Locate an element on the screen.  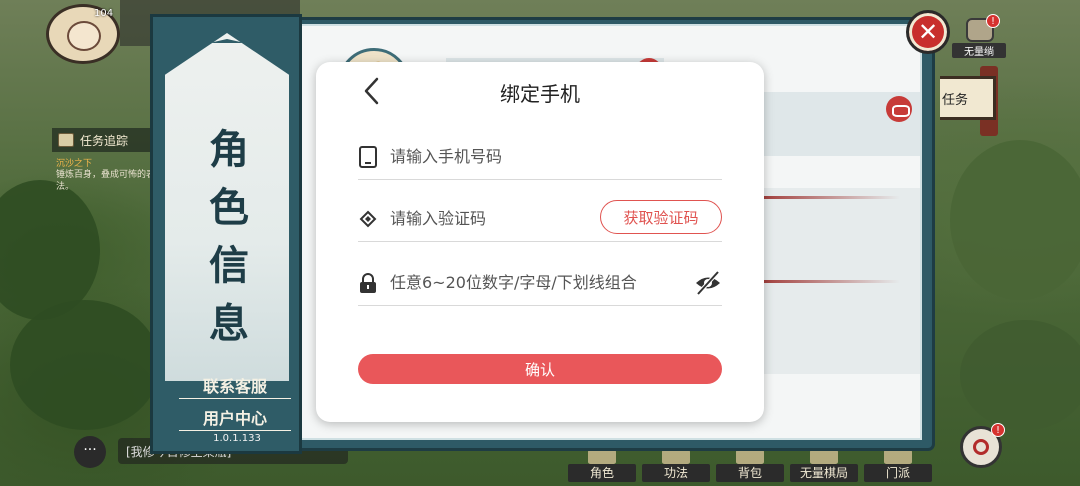
menu-item-chess: 无量棋局 is located at coordinates (824, 463).